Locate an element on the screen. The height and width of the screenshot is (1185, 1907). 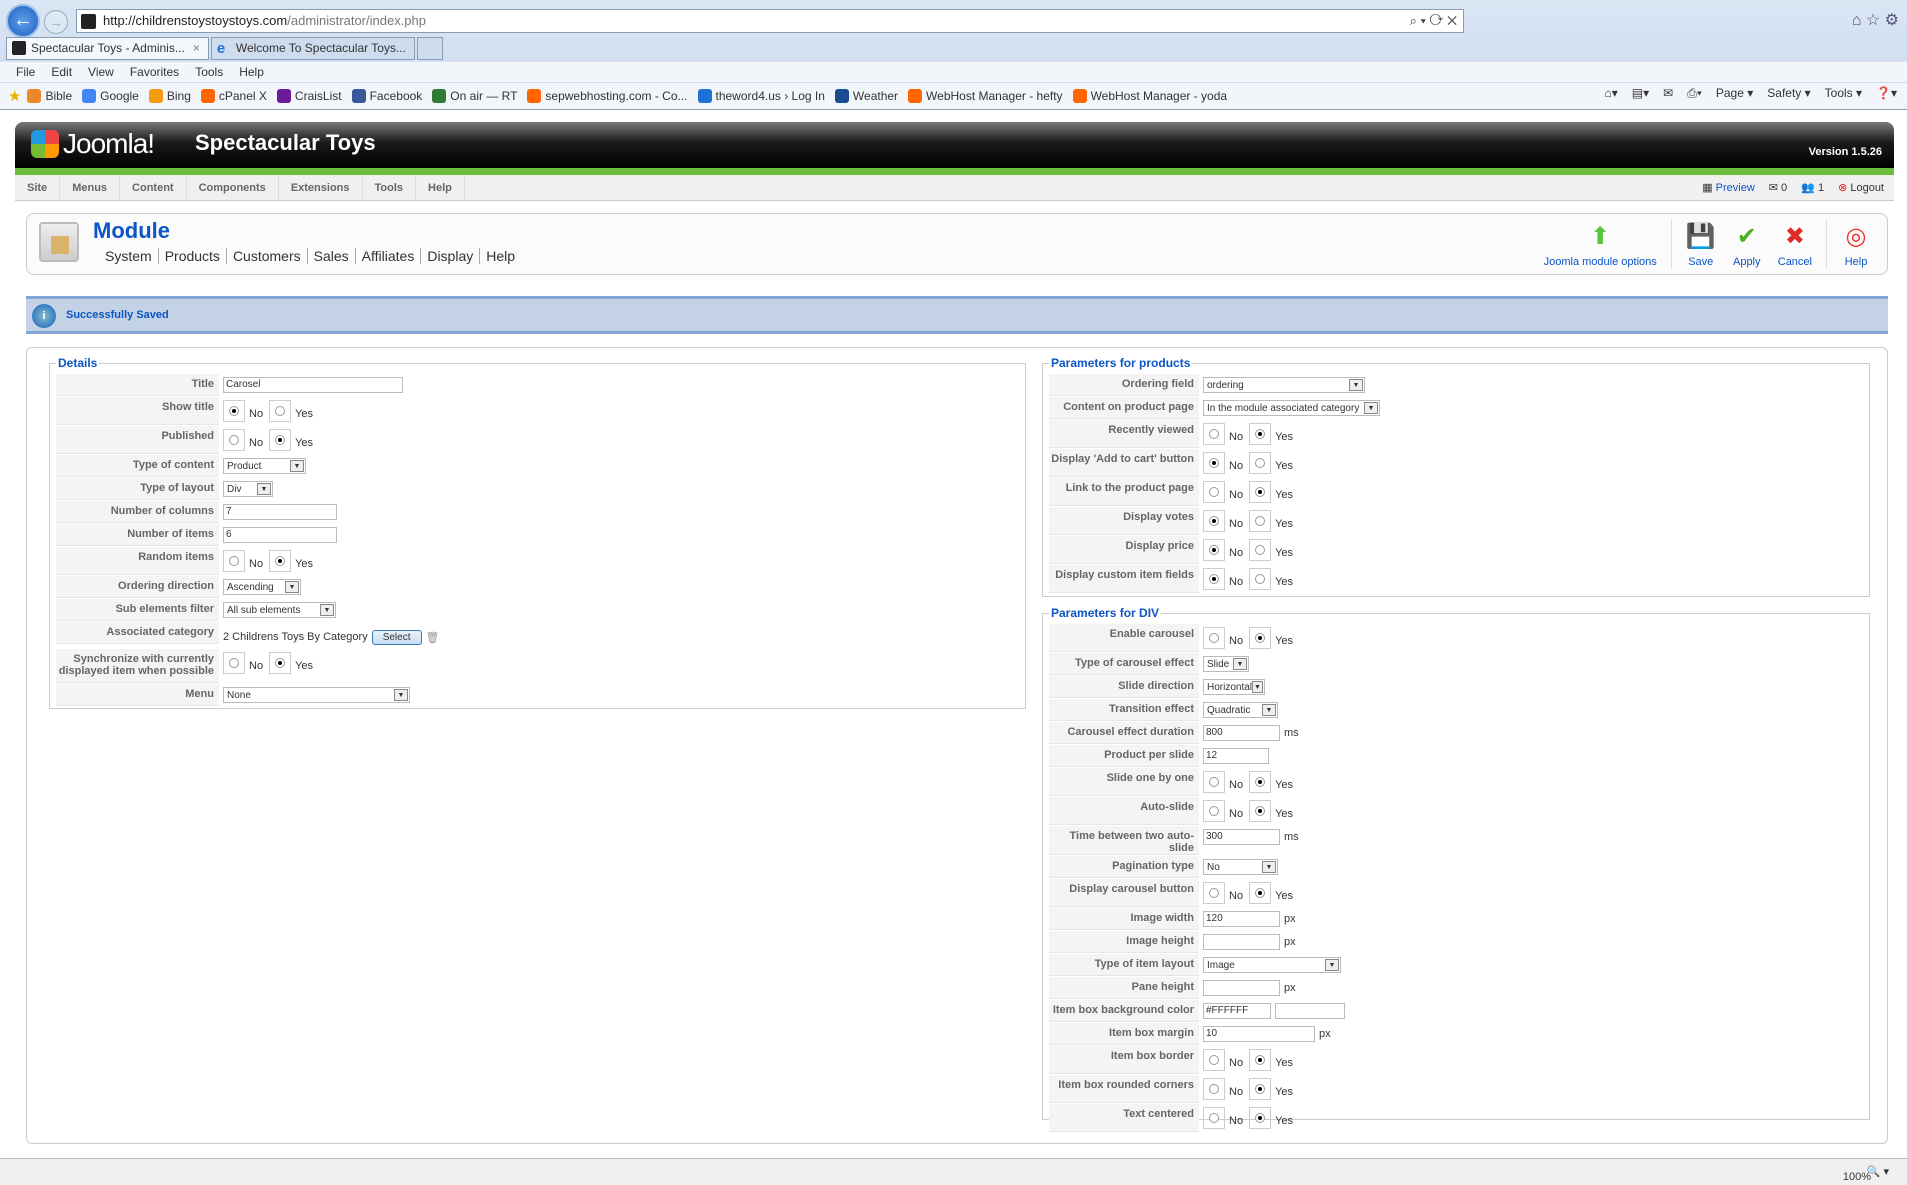
carousel-effect-duration-input: 800 is located at coordinates (1241, 733).